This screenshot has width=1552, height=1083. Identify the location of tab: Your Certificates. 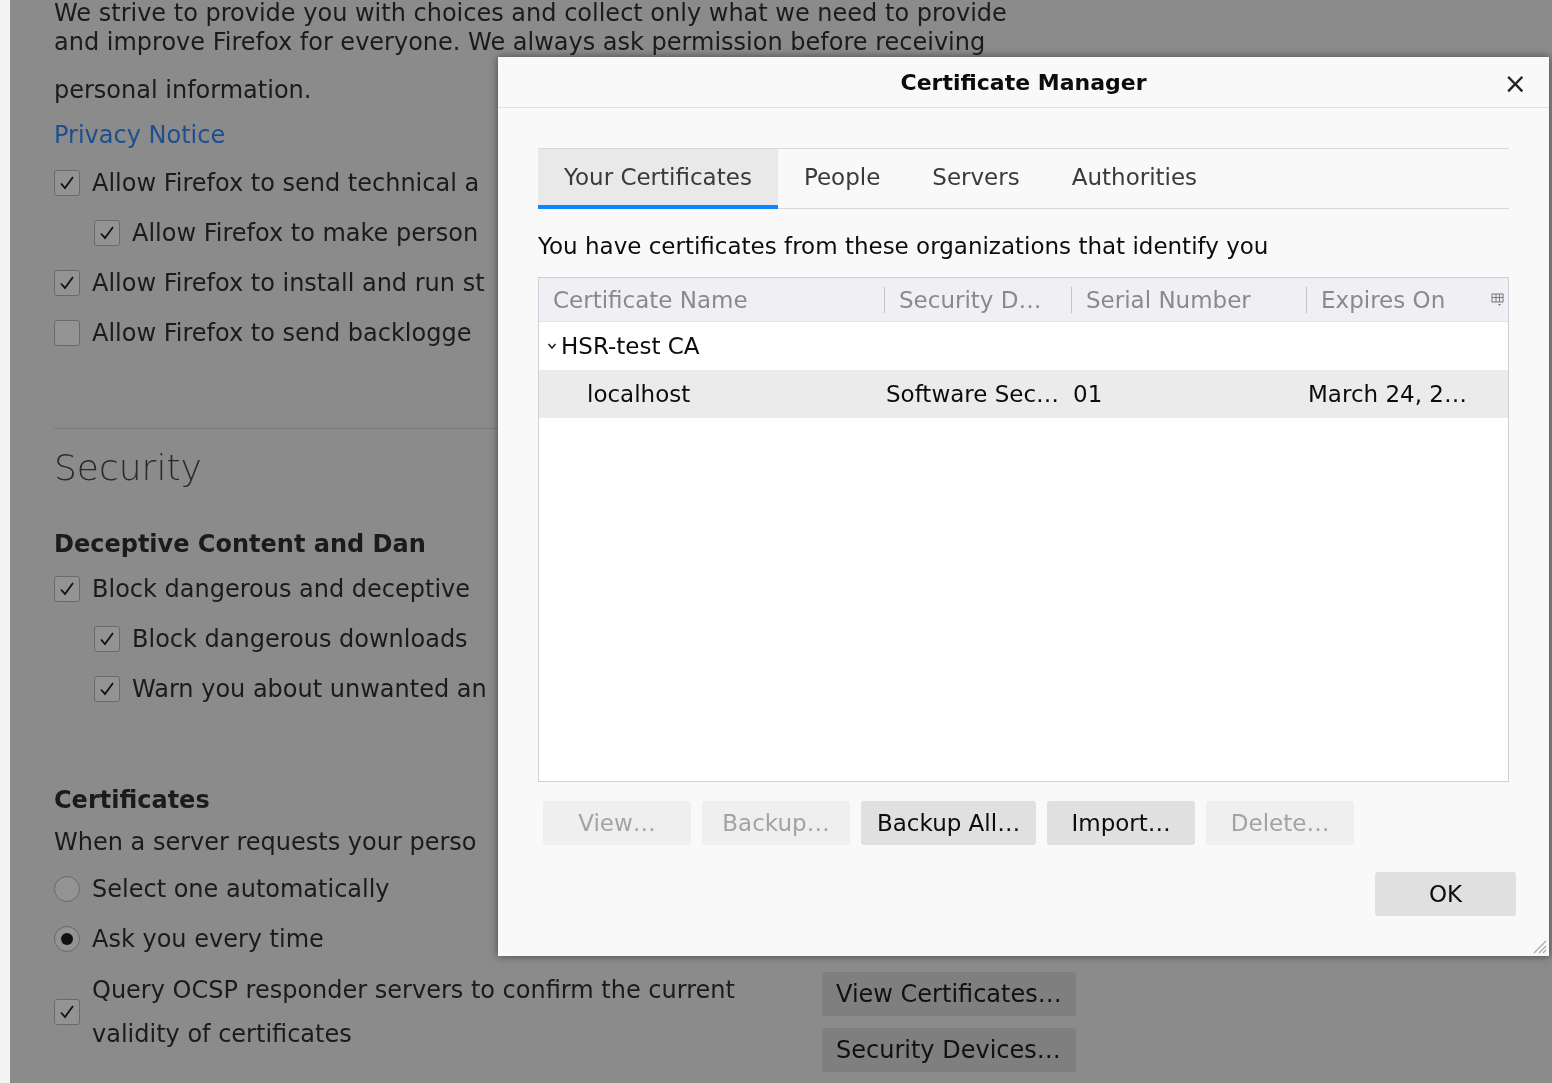
(658, 179).